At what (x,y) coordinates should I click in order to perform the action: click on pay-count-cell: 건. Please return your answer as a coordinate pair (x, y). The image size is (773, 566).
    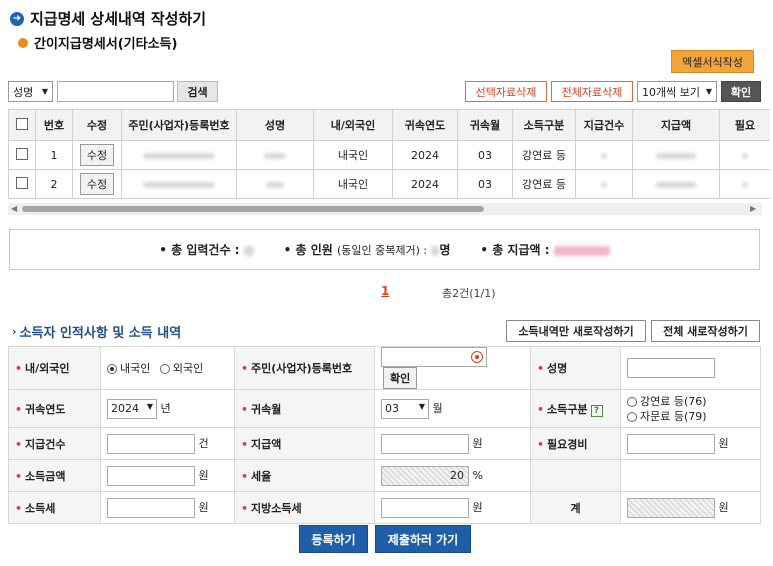
    Looking at the image, I should click on (167, 443).